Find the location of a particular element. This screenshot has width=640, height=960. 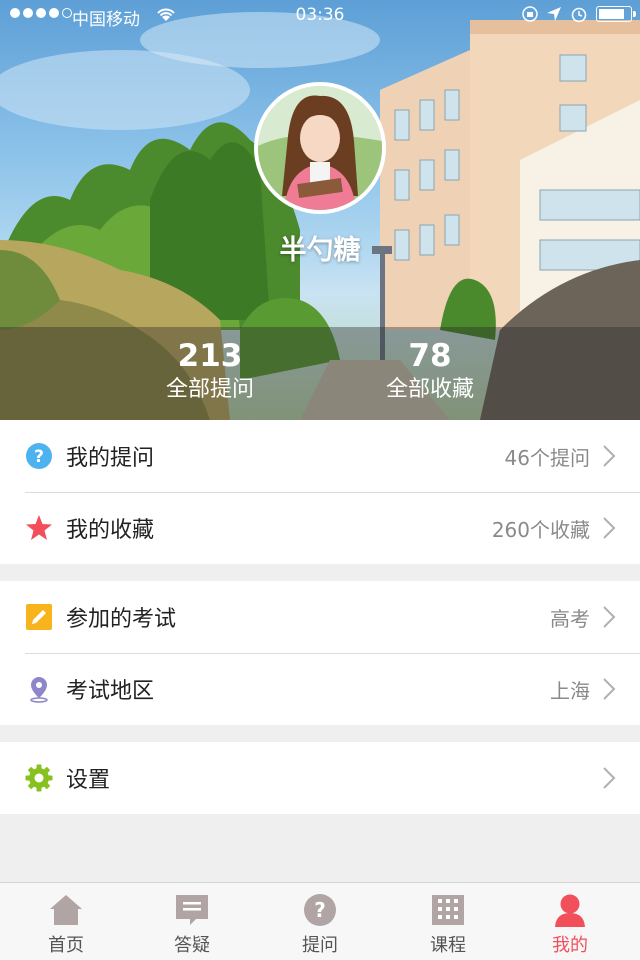

menu-item-my-questions: ? 我的提问 46个提问 is located at coordinates (320, 456).